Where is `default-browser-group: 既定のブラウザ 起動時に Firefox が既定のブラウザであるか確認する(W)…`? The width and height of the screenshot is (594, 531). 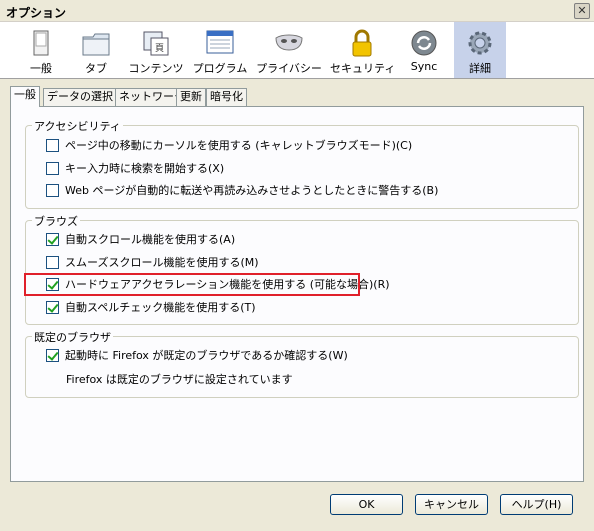 default-browser-group: 既定のブラウザ 起動時に Firefox が既定のブラウザであるか確認する(W)… is located at coordinates (302, 363).